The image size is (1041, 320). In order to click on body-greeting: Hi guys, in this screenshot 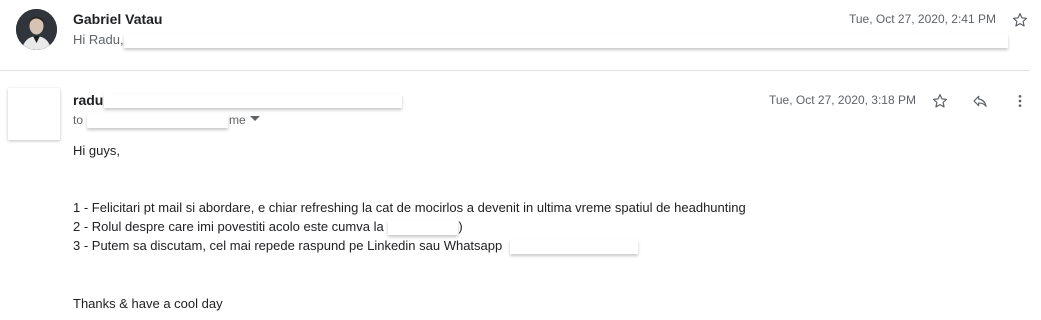, I will do `click(96, 150)`.